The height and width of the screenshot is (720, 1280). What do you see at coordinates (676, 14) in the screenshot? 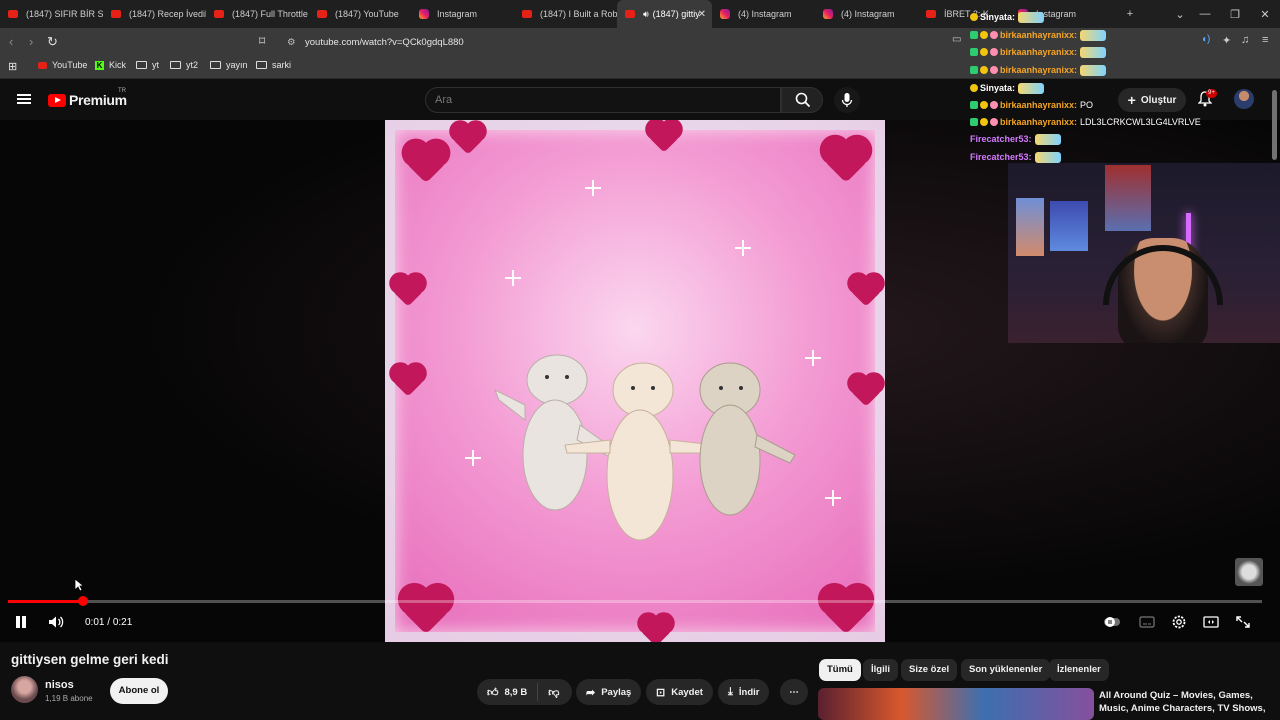
I see `tab-label: (1847) gittiy` at bounding box center [676, 14].